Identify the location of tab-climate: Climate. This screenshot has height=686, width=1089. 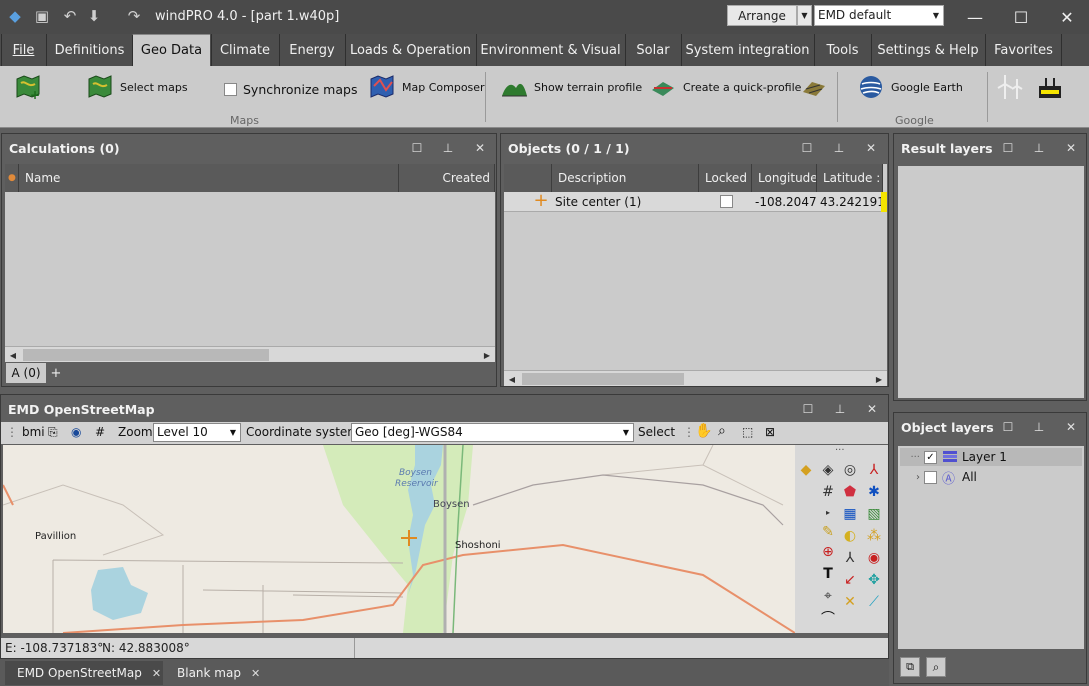
(244, 50).